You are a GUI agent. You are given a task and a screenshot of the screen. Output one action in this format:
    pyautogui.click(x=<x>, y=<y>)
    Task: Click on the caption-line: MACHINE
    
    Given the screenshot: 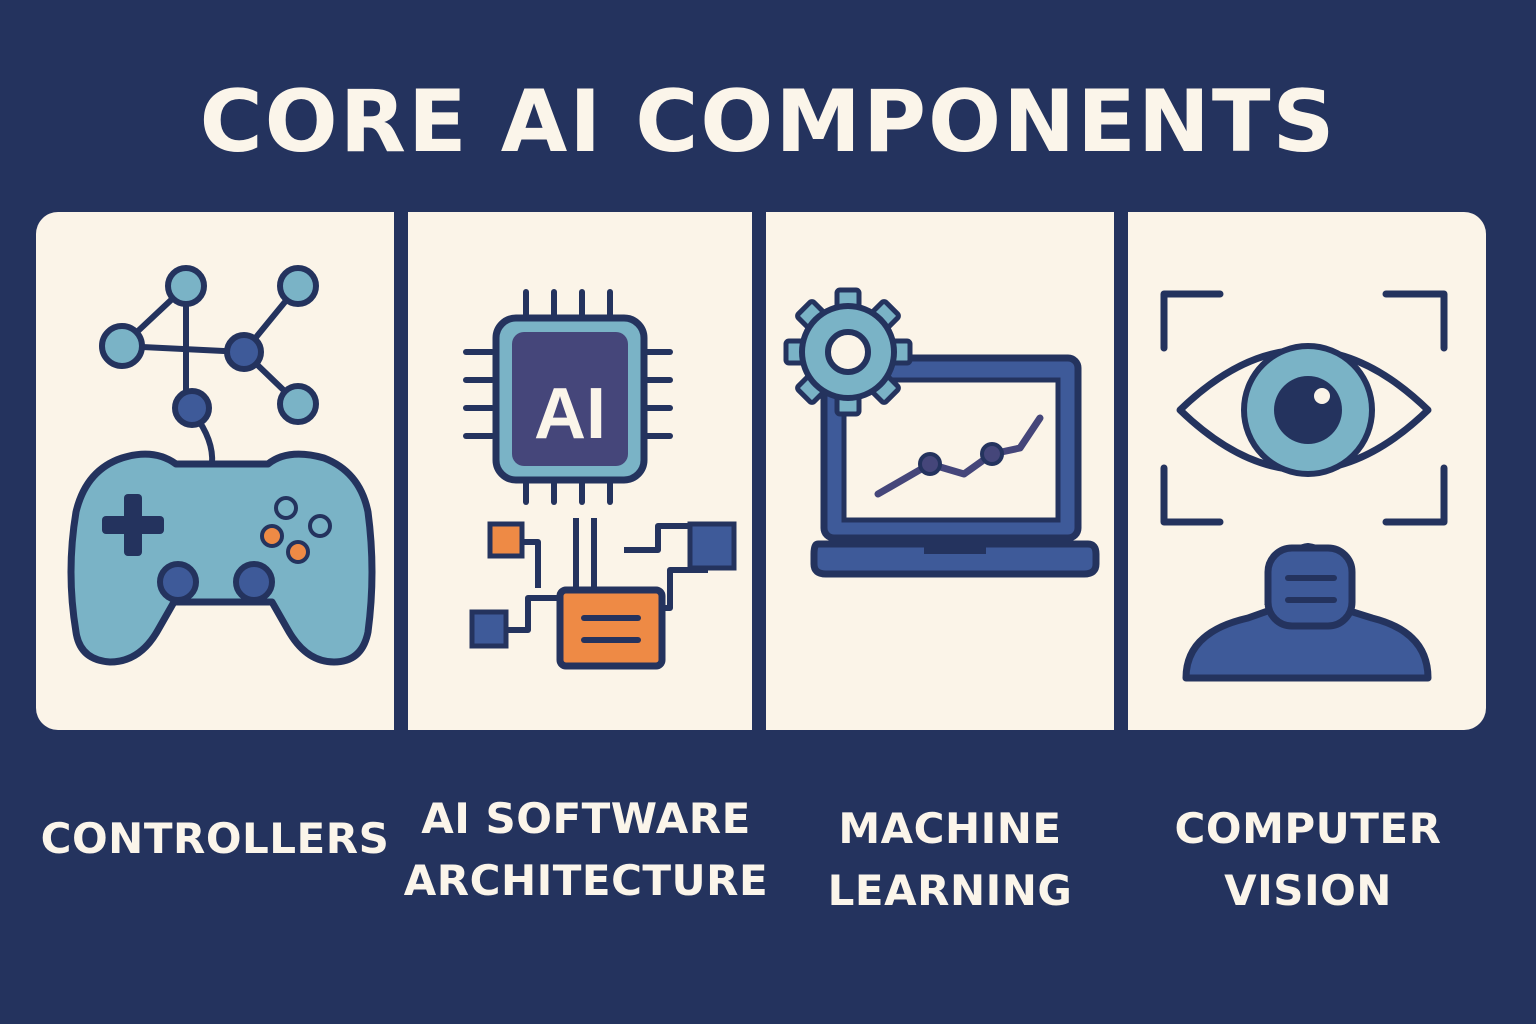 What is the action you would take?
    pyautogui.click(x=950, y=828)
    